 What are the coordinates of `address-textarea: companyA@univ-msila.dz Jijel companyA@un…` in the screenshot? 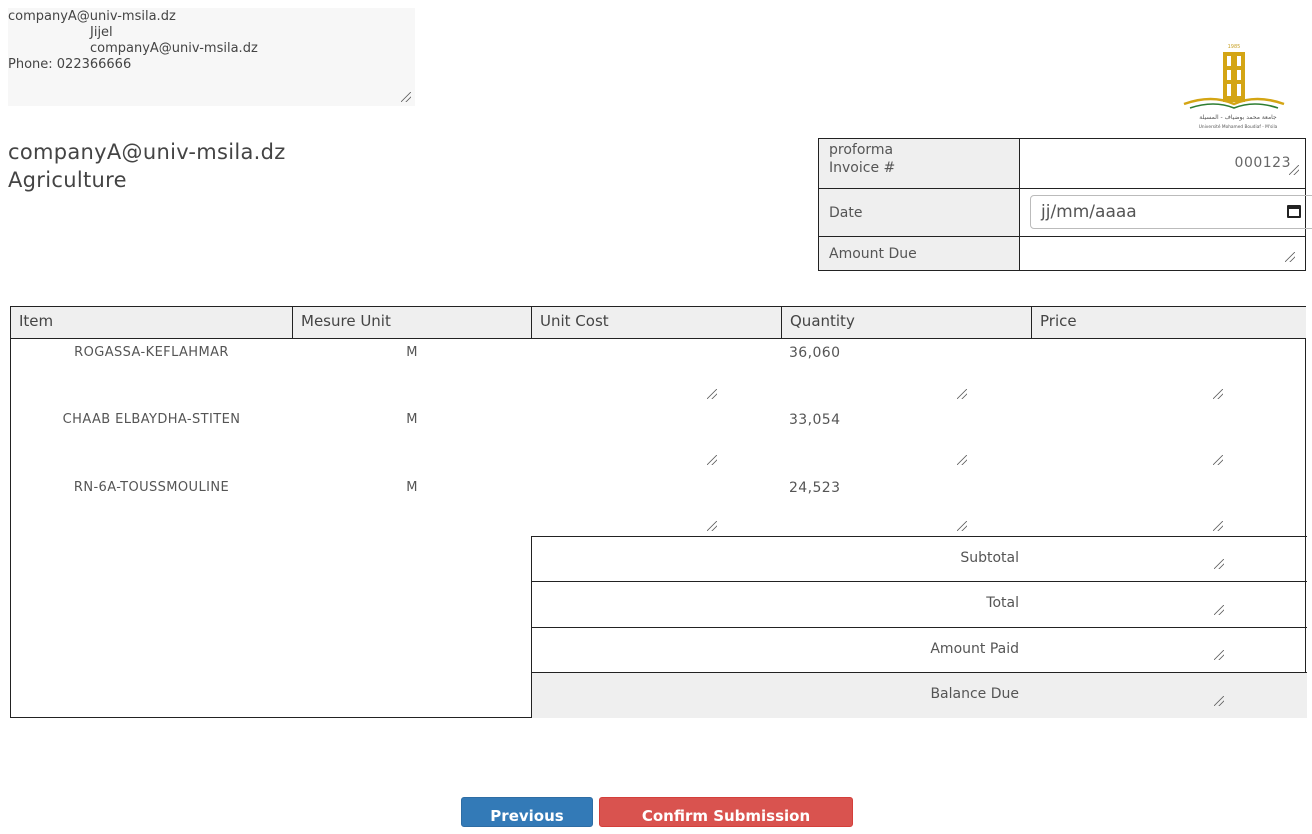 It's located at (211, 57).